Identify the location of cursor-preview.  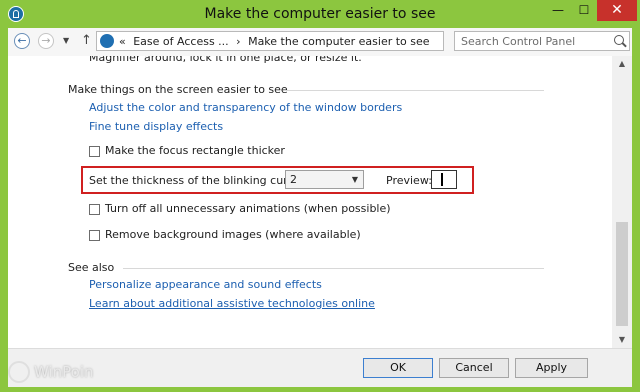
(444, 179).